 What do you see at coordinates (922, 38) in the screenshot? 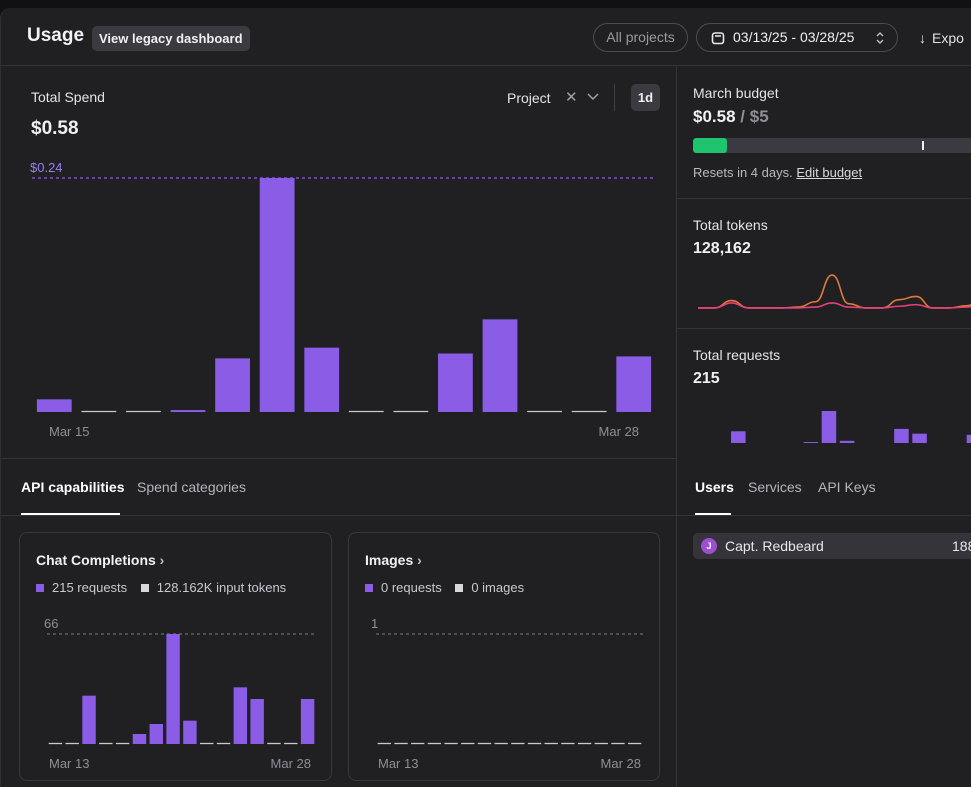
I see `download-icon: ↓` at bounding box center [922, 38].